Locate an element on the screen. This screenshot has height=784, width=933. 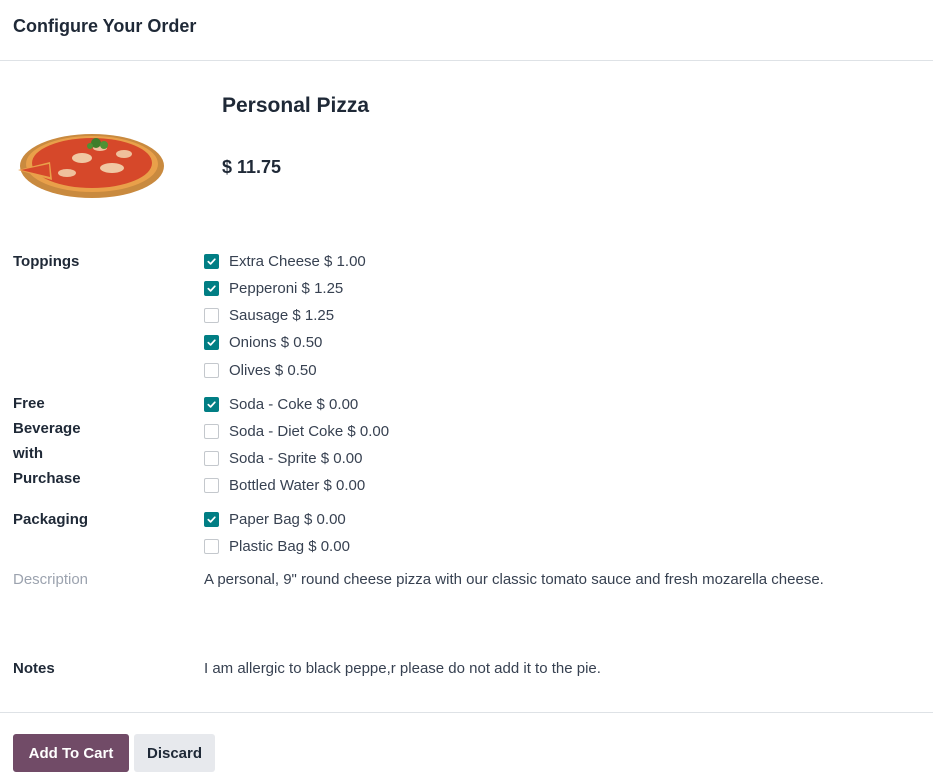
notes-label: Notes is located at coordinates (34, 668).